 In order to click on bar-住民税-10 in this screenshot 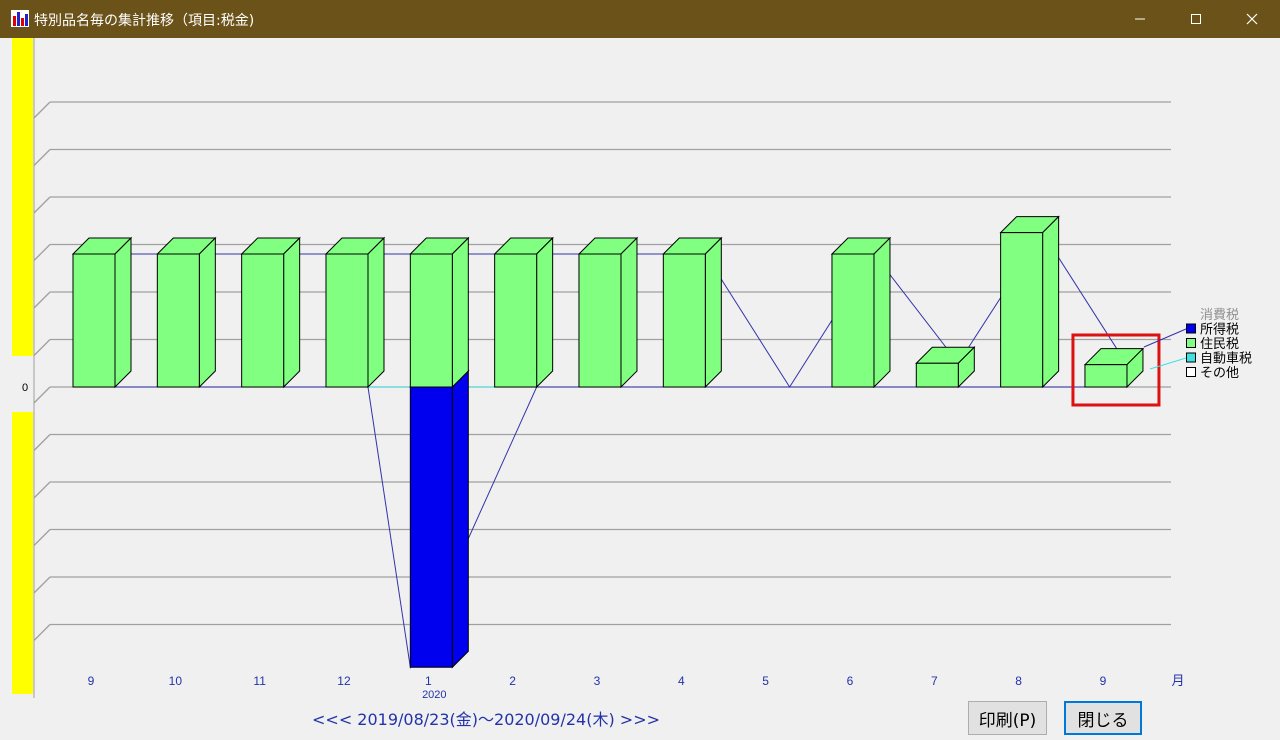, I will do `click(945, 367)`.